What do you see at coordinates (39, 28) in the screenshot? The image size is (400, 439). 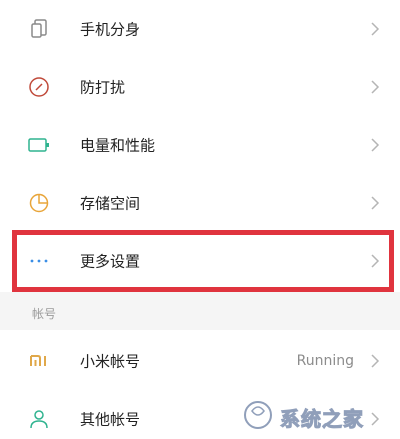 I see `clone-icon` at bounding box center [39, 28].